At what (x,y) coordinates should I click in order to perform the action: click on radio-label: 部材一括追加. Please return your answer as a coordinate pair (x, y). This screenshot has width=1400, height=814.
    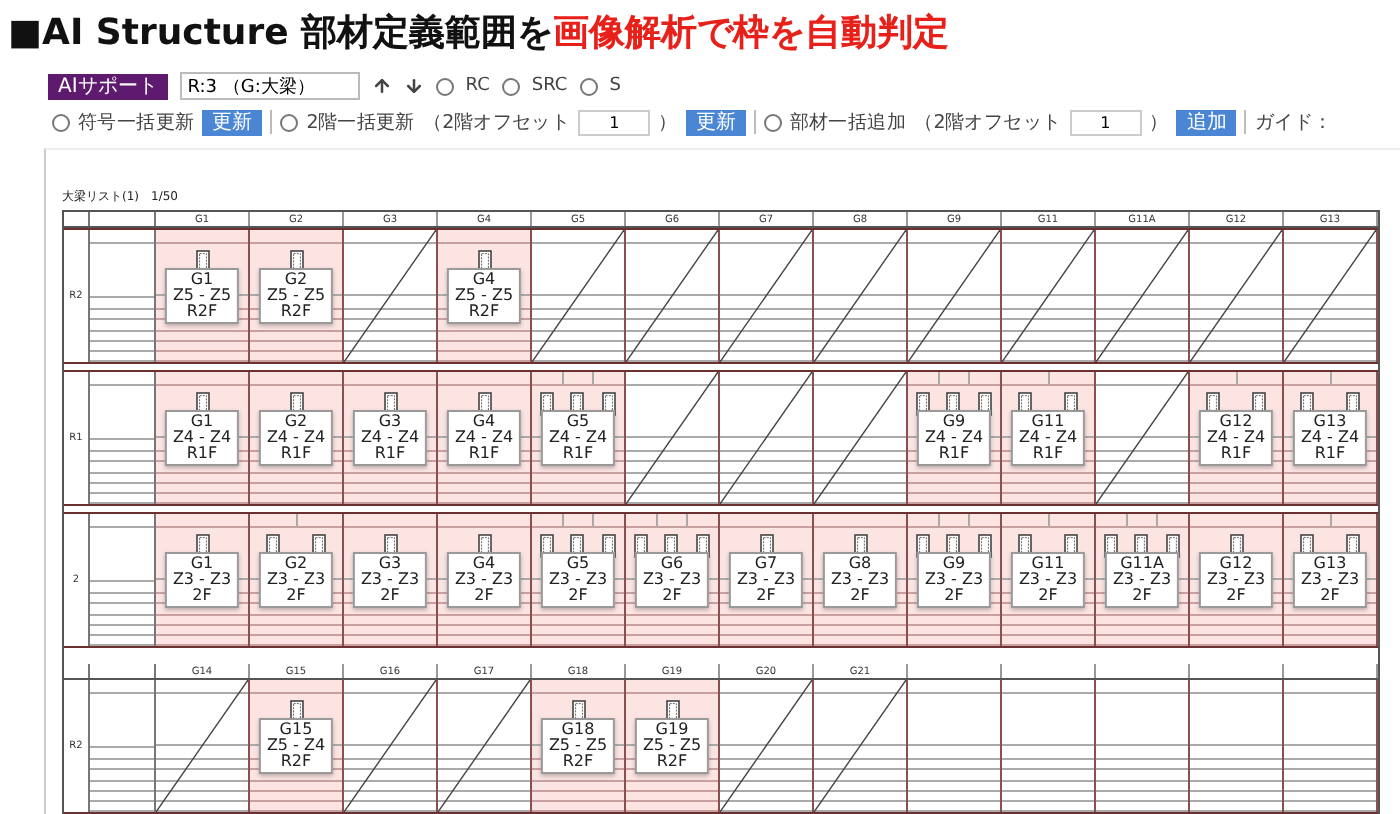
    Looking at the image, I should click on (848, 122).